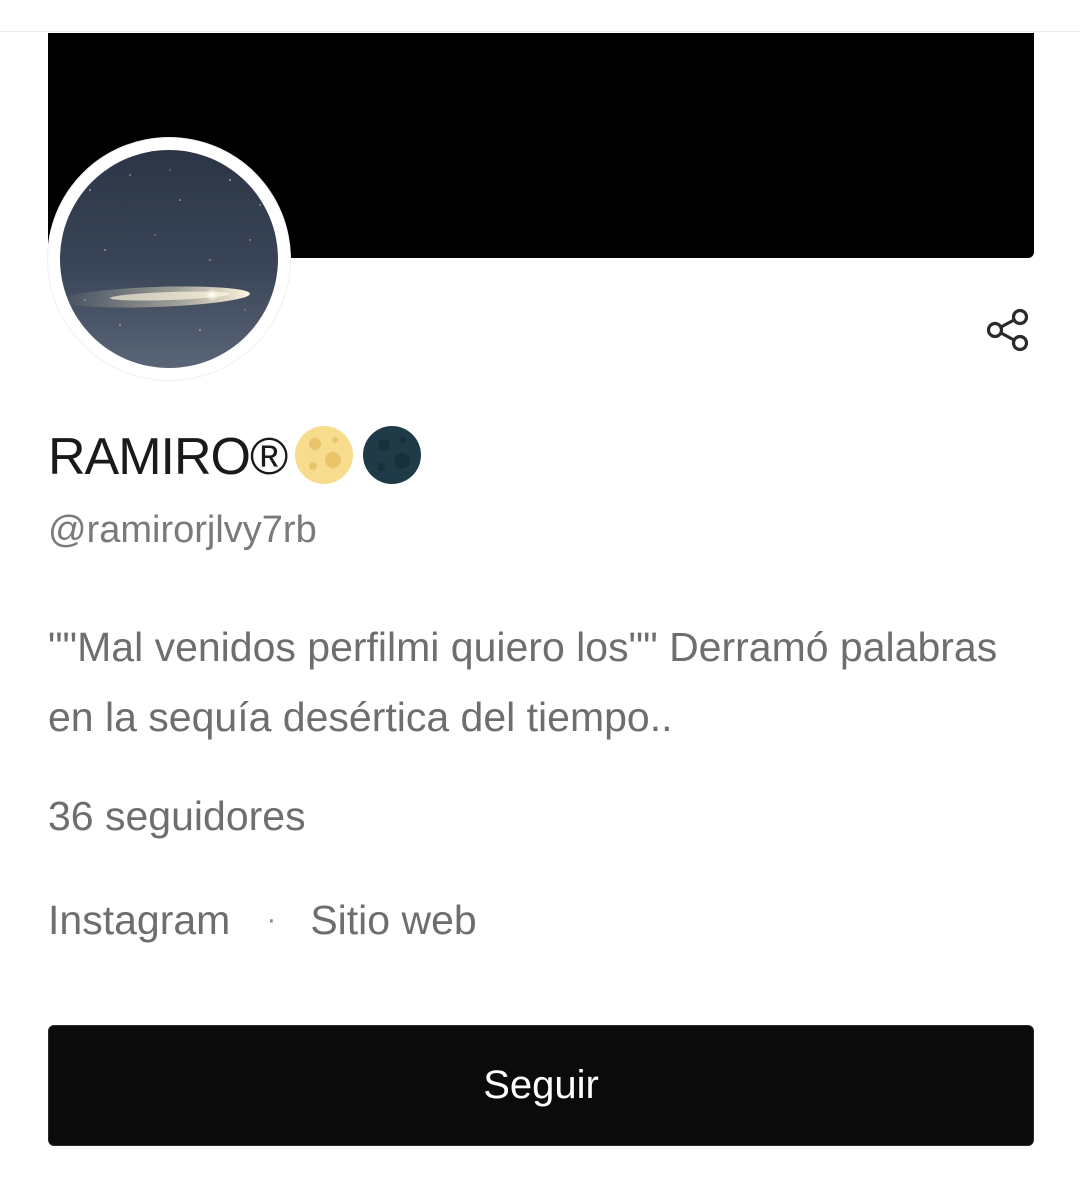 This screenshot has width=1080, height=1186. Describe the element at coordinates (177, 816) in the screenshot. I see `followers-count: 36 seguidores` at that location.